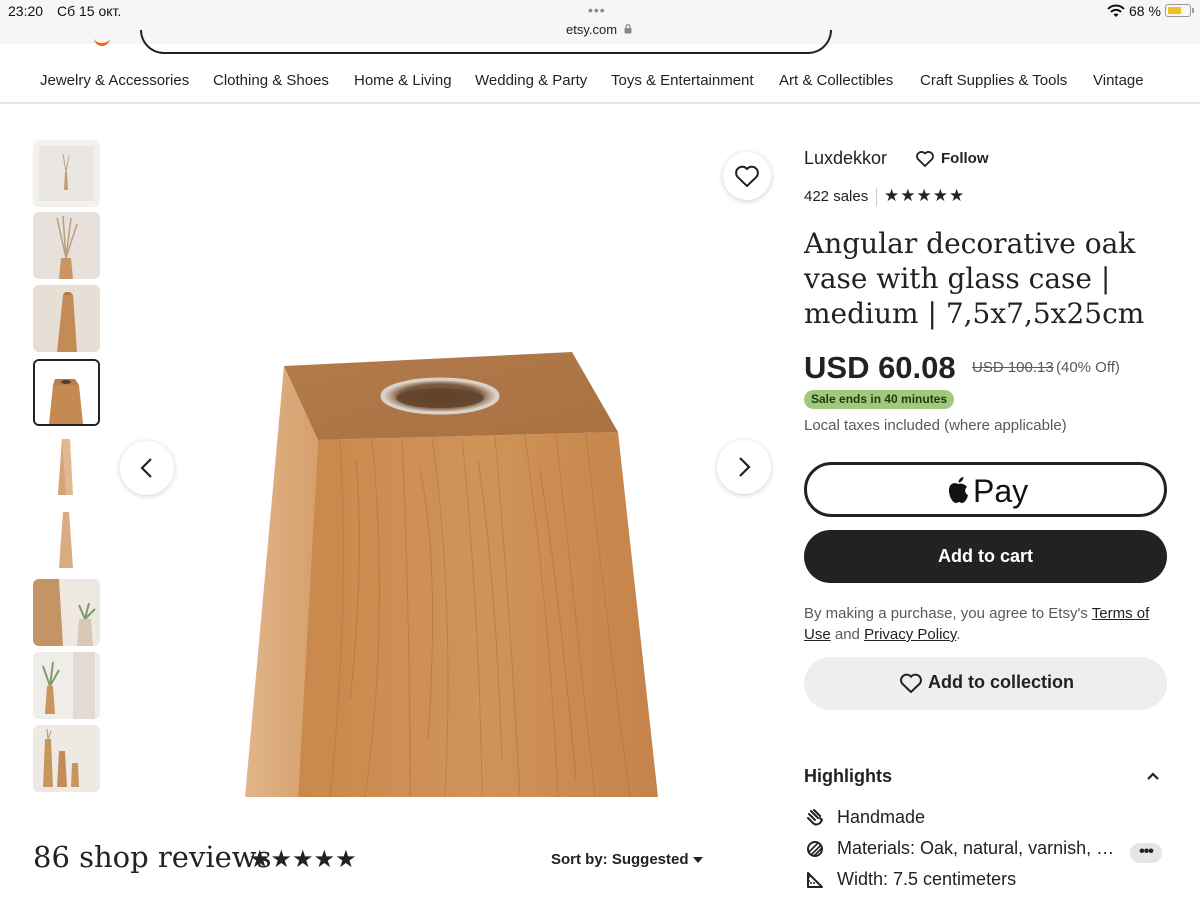 The height and width of the screenshot is (900, 1200). I want to click on add-to-collection-label: Add to collection, so click(1001, 682).